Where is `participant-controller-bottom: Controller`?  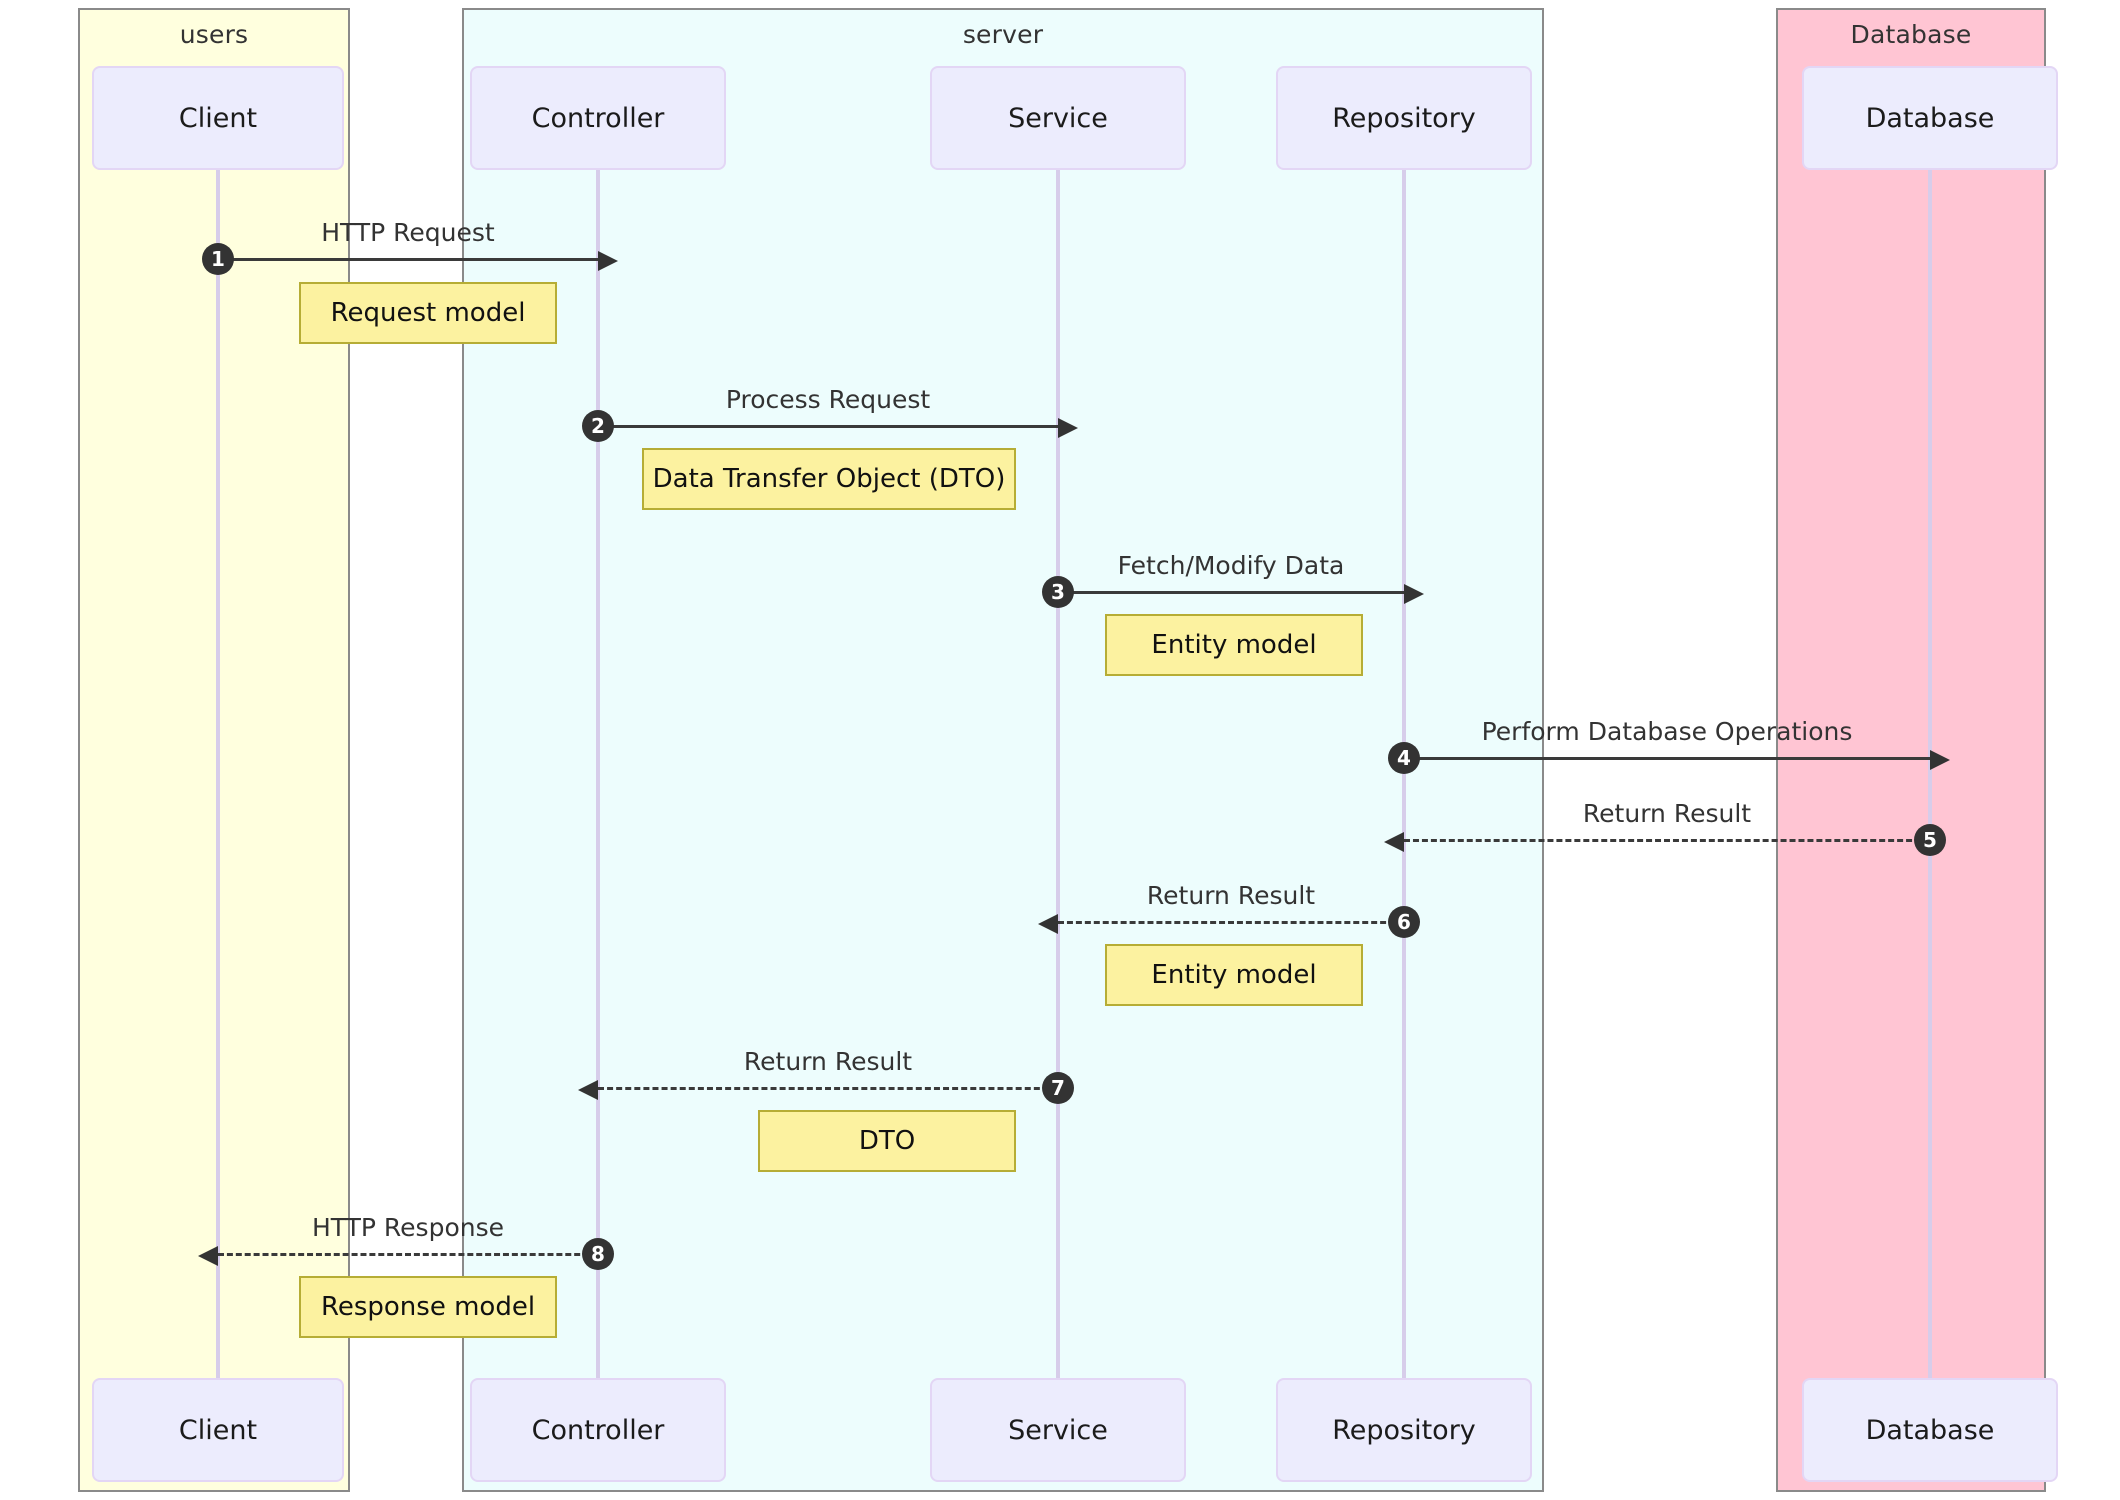 participant-controller-bottom: Controller is located at coordinates (598, 1430).